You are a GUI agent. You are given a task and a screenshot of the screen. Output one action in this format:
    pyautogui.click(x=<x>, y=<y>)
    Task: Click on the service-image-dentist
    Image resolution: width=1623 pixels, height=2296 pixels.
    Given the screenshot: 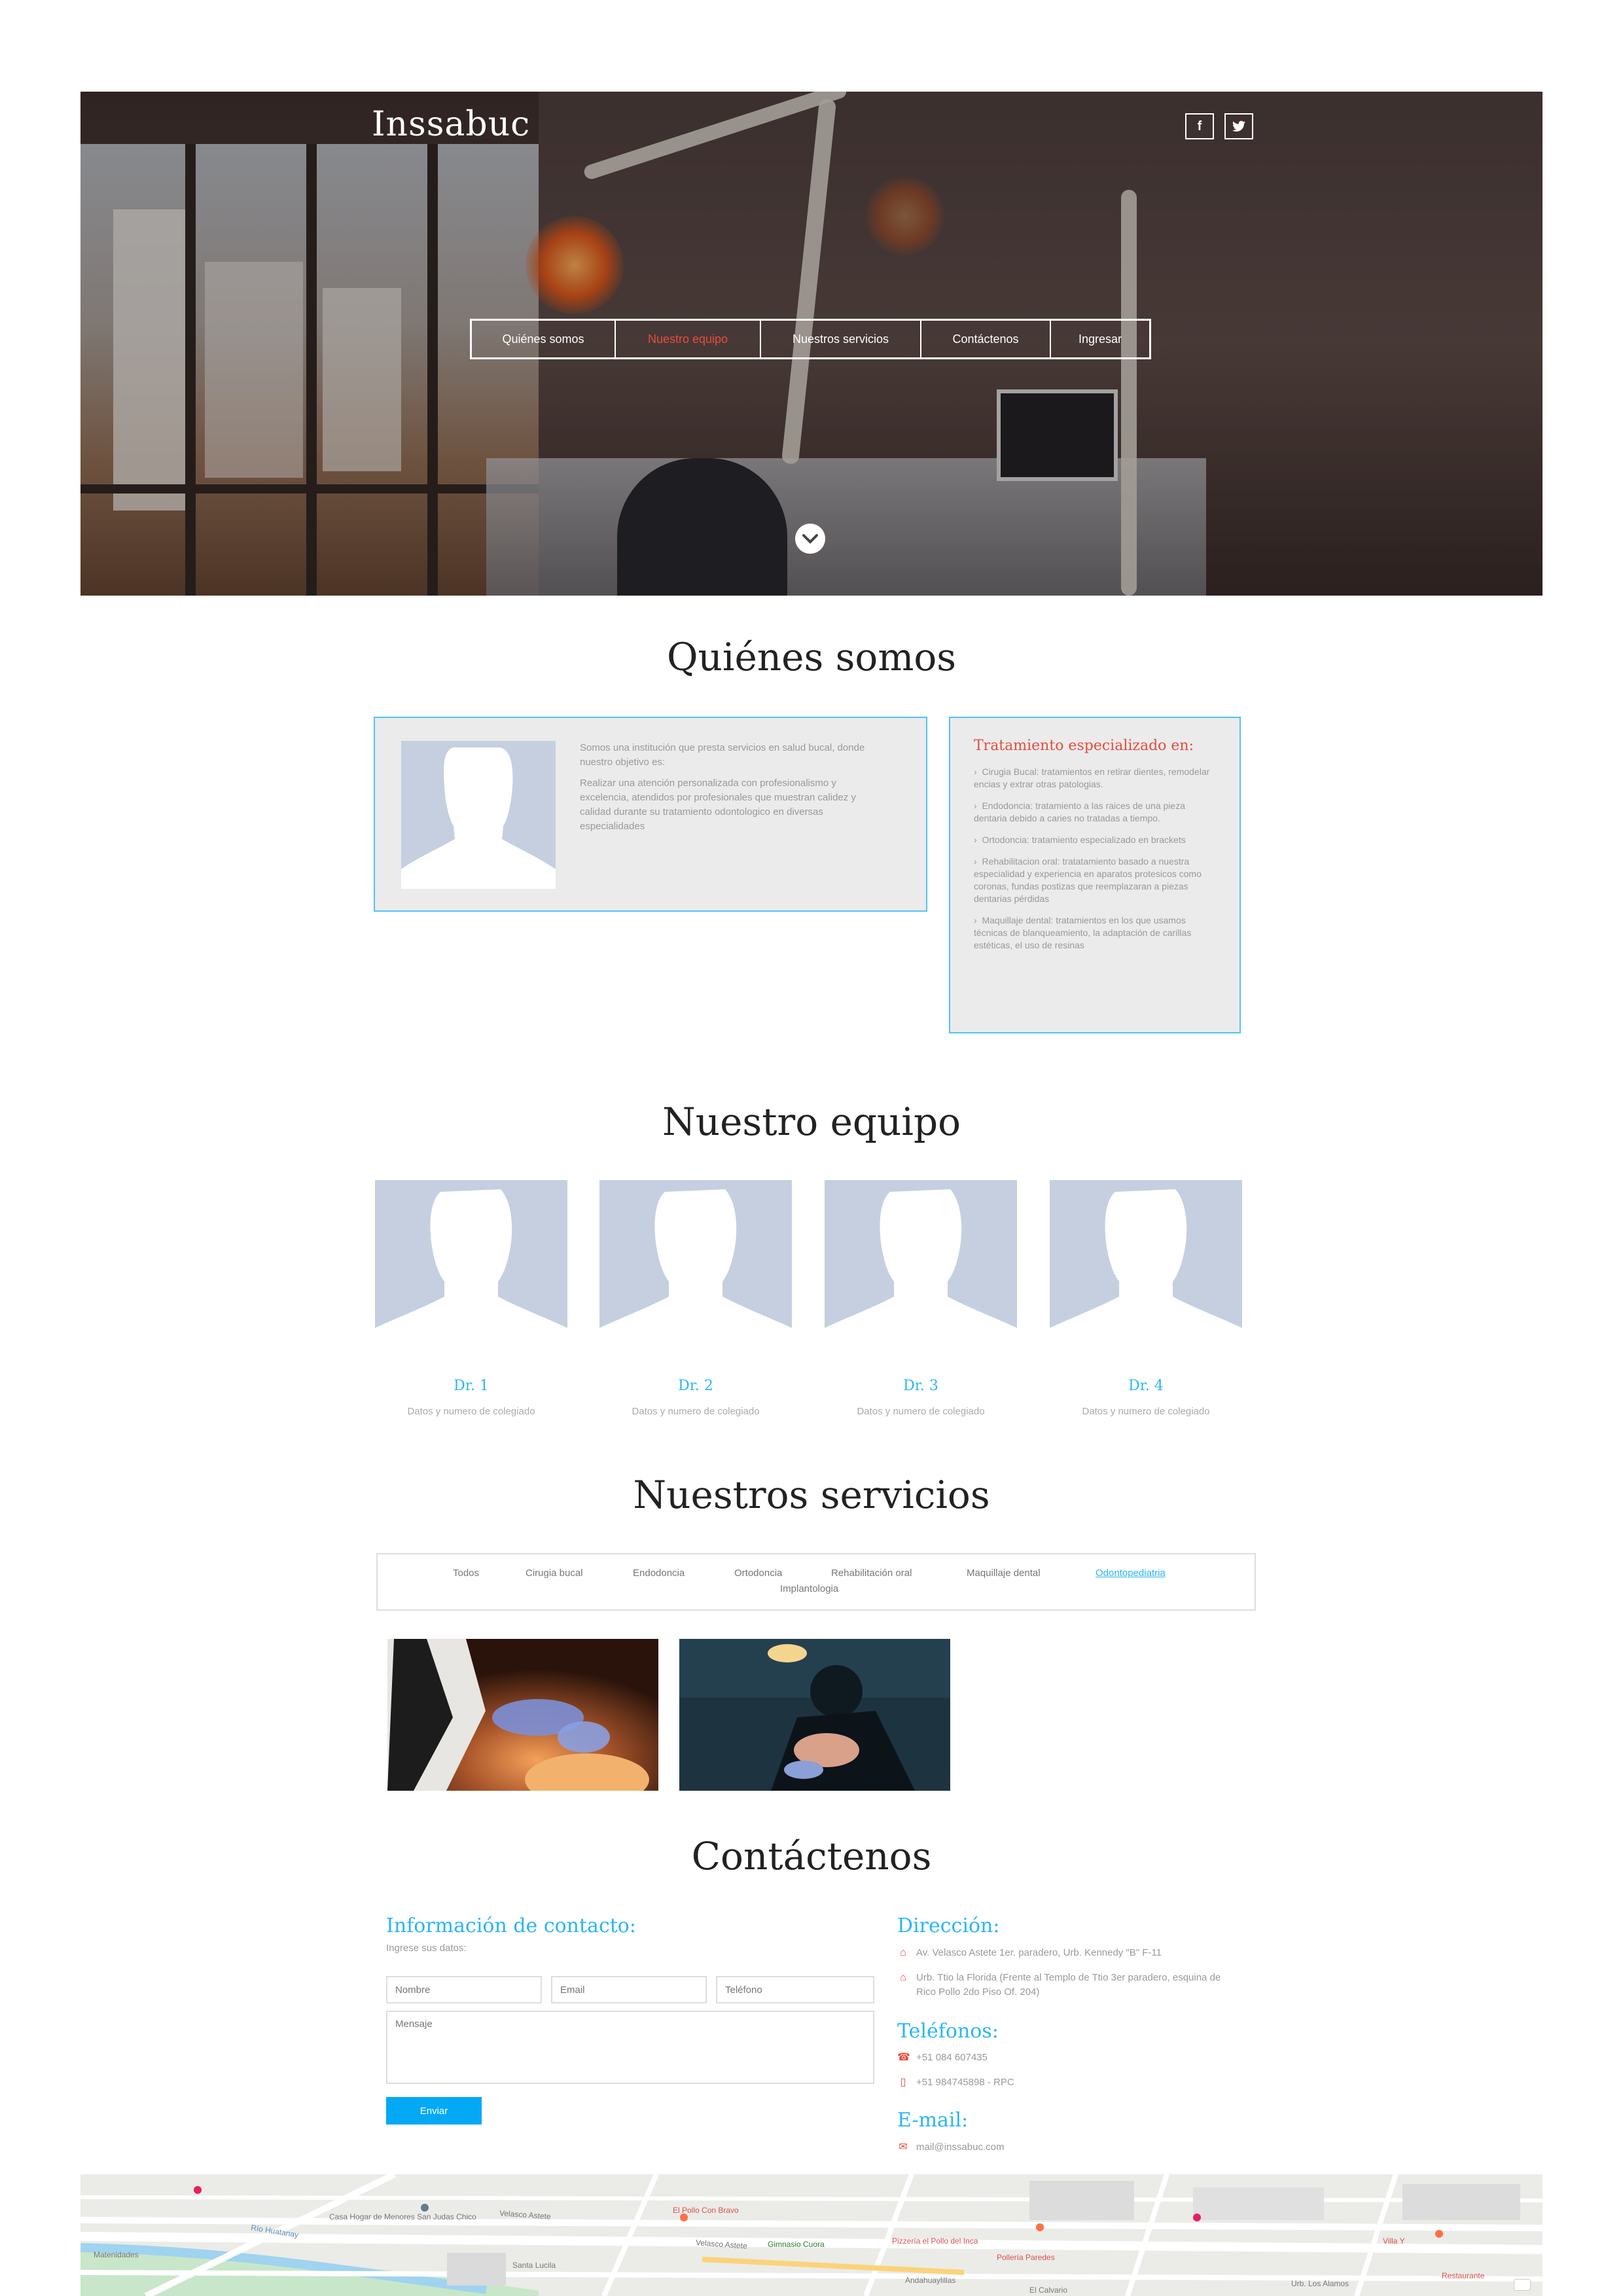 What is the action you would take?
    pyautogui.click(x=522, y=1715)
    